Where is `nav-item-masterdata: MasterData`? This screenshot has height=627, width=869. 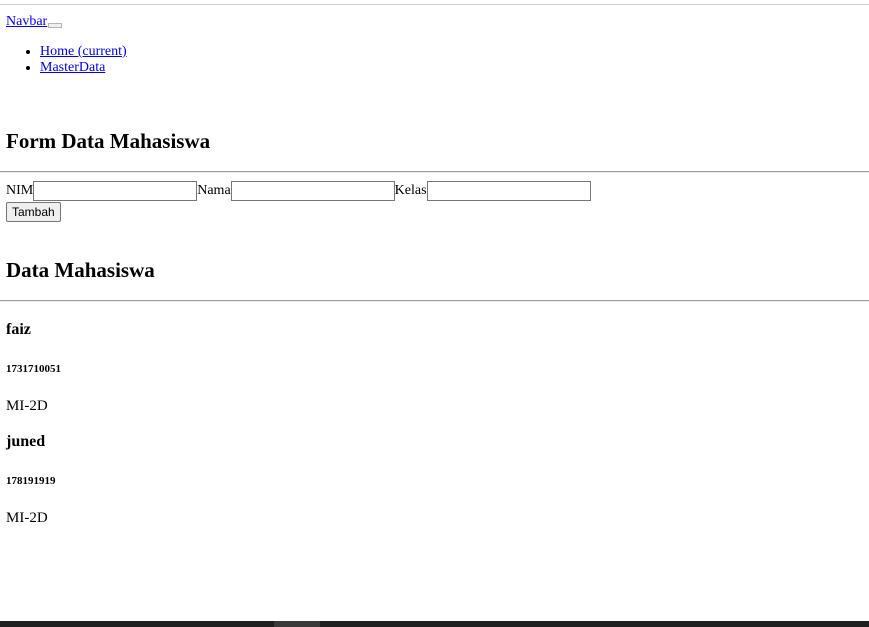 nav-item-masterdata: MasterData is located at coordinates (83, 68).